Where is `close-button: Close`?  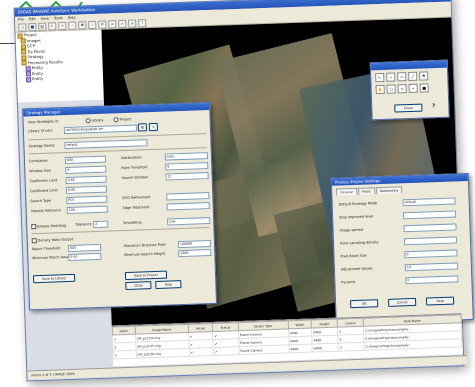 close-button: Close is located at coordinates (138, 286).